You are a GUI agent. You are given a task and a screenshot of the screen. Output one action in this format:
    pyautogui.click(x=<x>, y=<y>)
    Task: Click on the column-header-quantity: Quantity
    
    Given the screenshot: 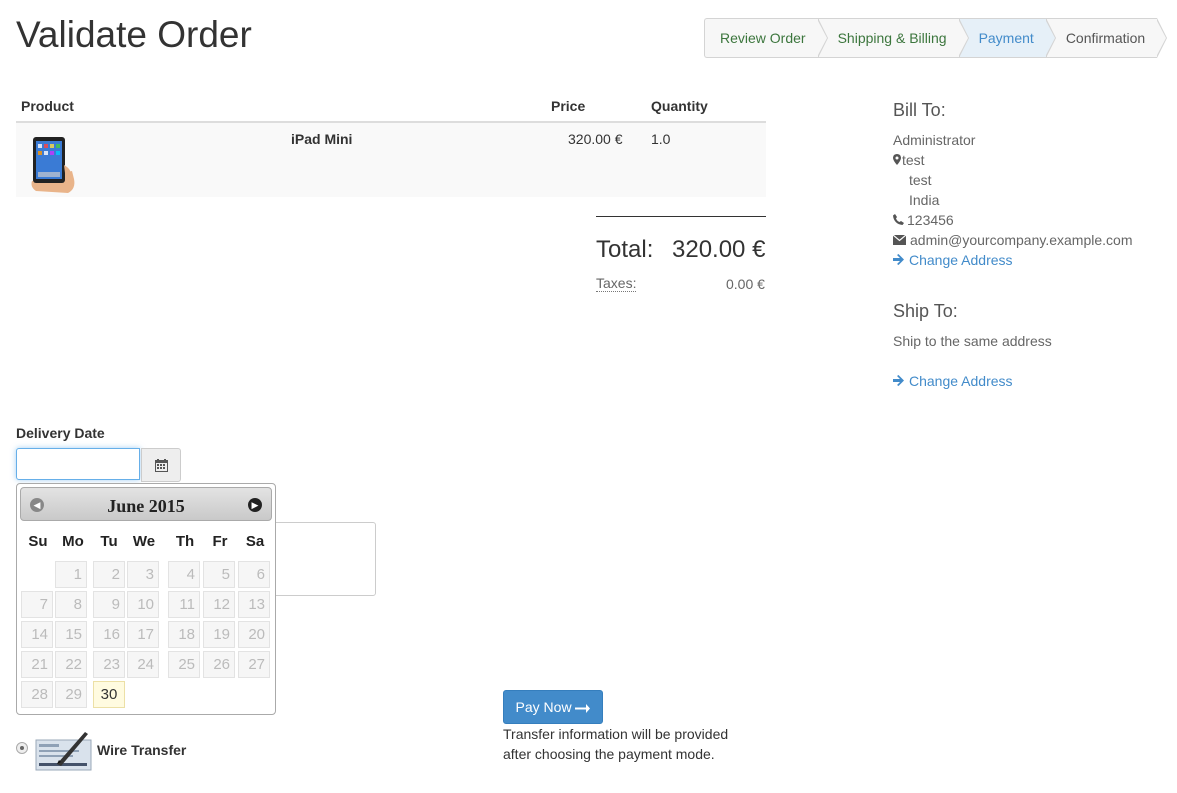 What is the action you would take?
    pyautogui.click(x=679, y=106)
    